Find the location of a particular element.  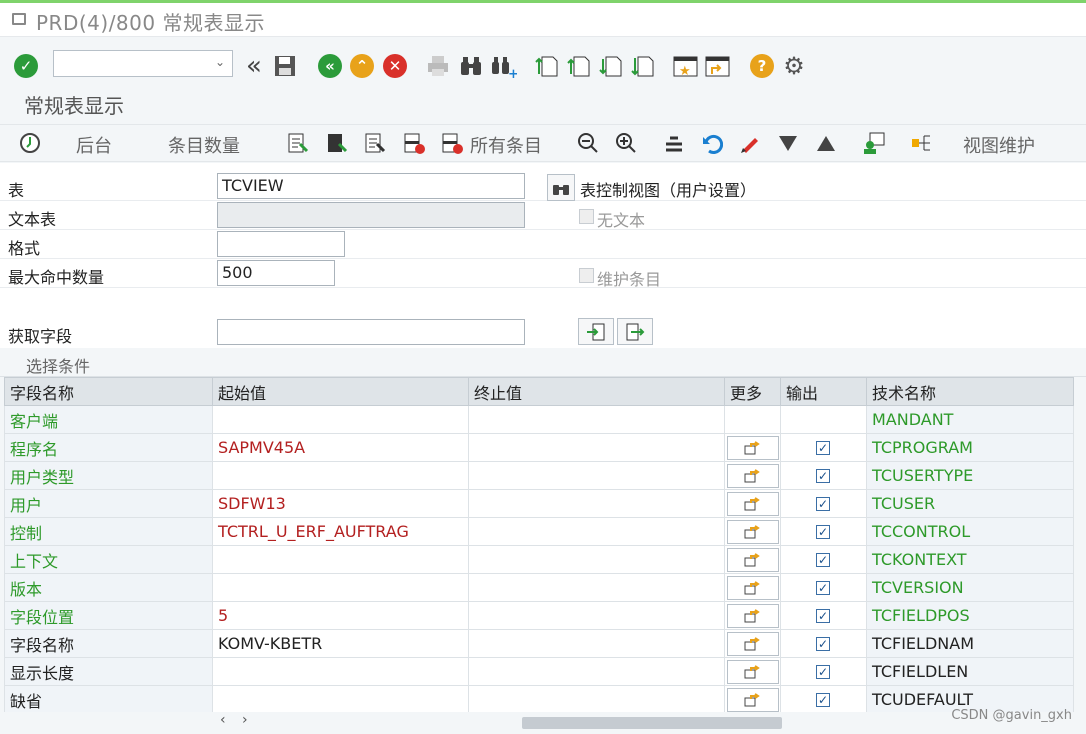

all-entries-icon-button is located at coordinates (452, 143).